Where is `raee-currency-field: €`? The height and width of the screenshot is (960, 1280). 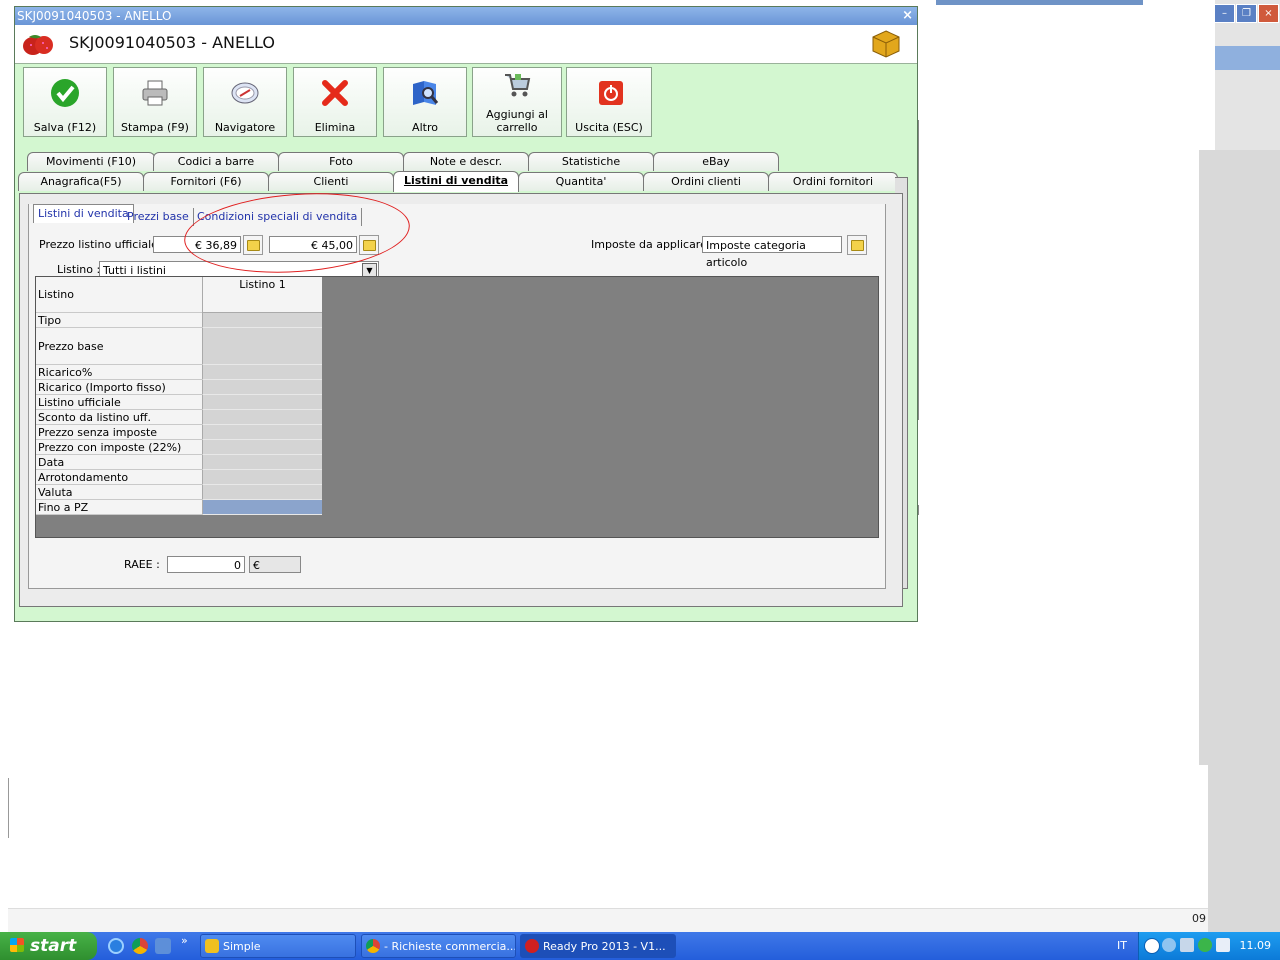
raee-currency-field: € is located at coordinates (275, 564).